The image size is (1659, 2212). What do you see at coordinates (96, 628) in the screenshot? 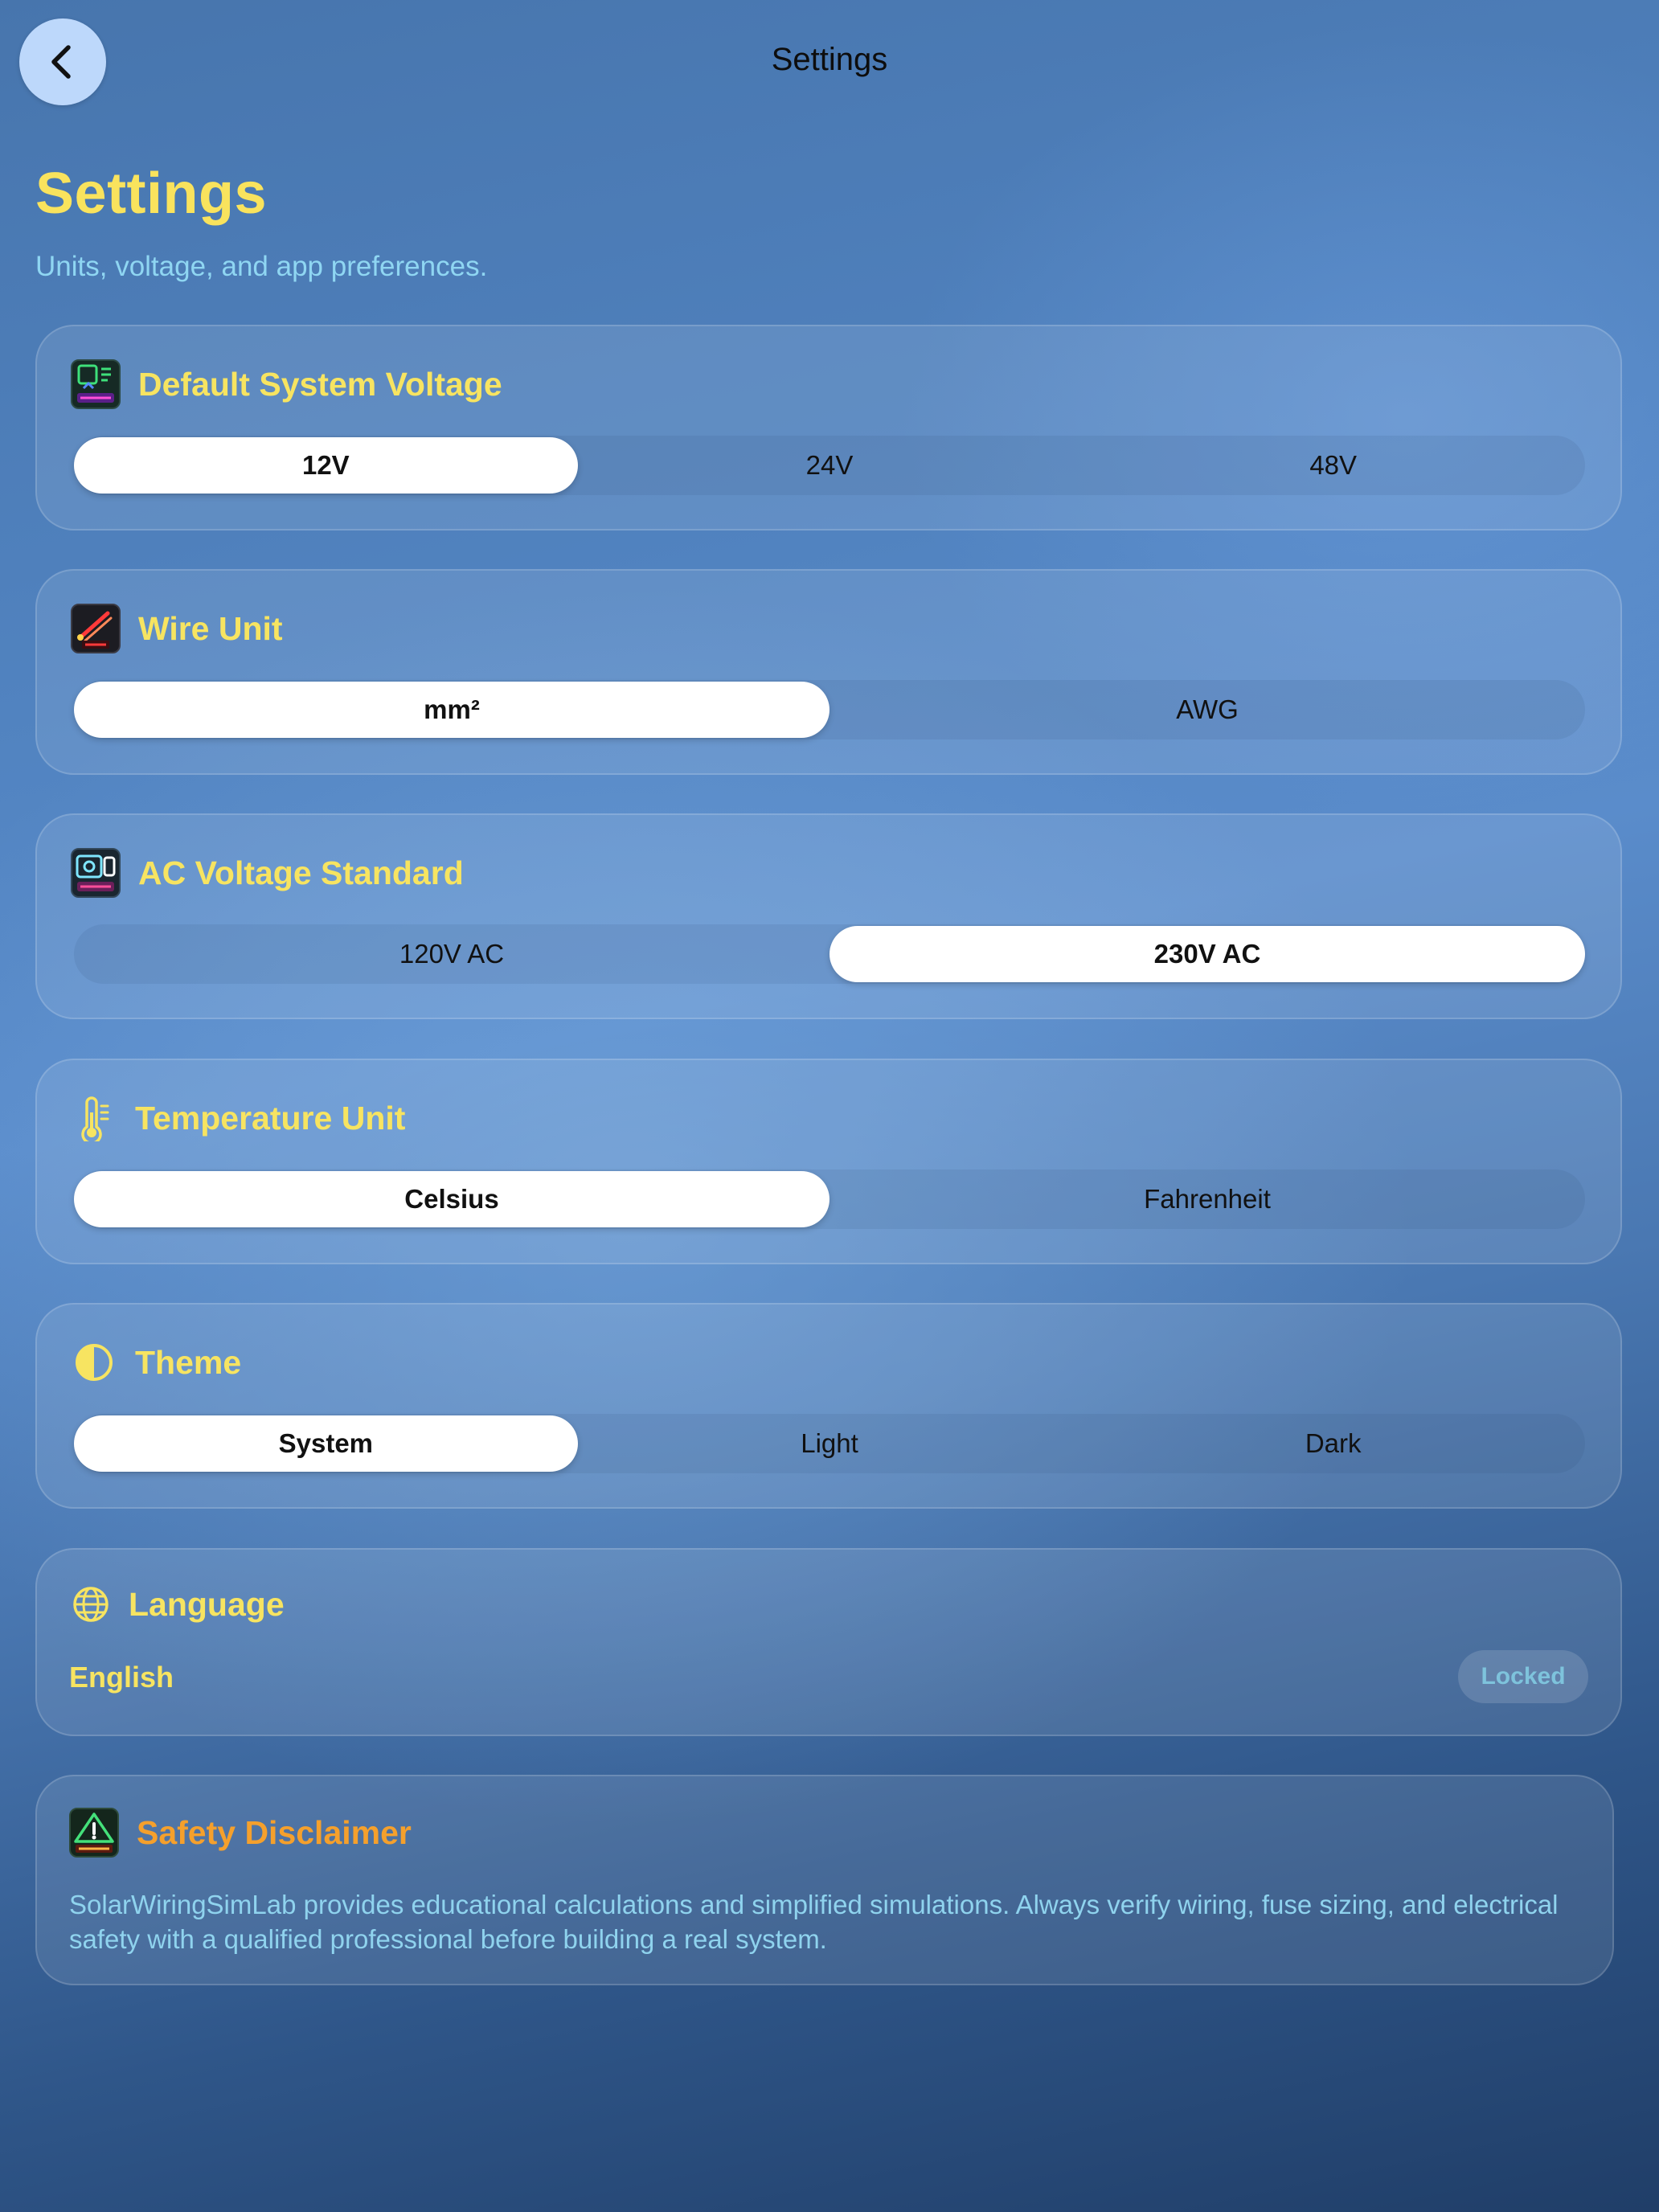
I see `wire-icon` at bounding box center [96, 628].